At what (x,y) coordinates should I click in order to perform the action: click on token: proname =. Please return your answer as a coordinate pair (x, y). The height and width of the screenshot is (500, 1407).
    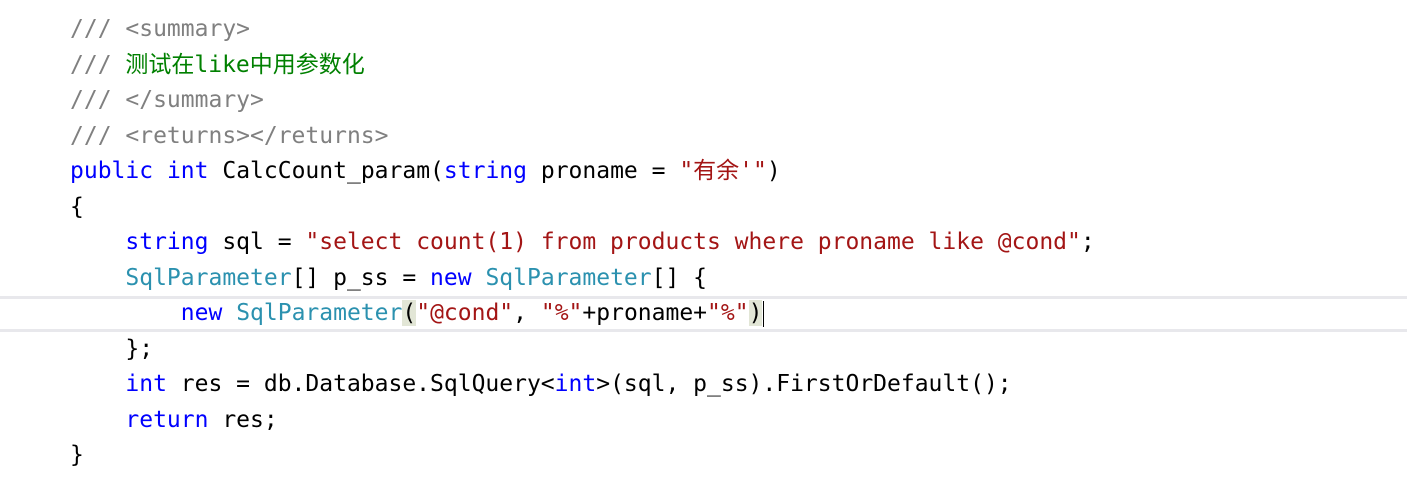
    Looking at the image, I should click on (603, 171).